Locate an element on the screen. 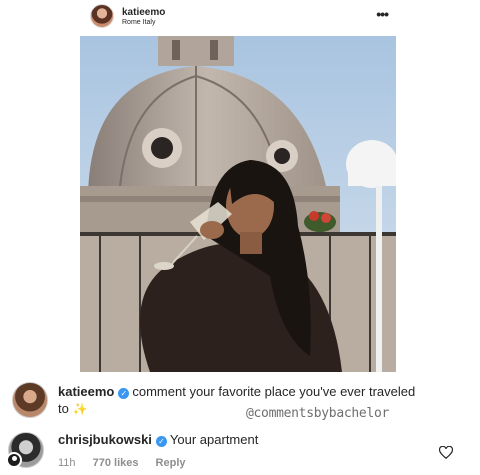  caption-author-avatar is located at coordinates (30, 400).